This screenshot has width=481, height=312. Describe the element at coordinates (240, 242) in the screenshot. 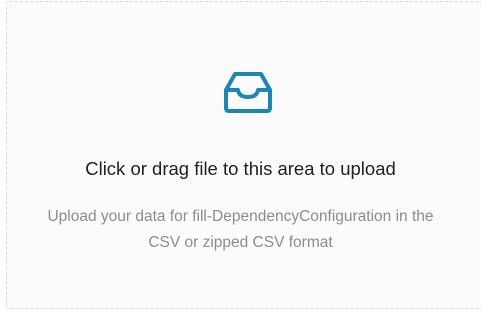

I see `upload-hint-line-2: CSV or zipped CSV format` at that location.